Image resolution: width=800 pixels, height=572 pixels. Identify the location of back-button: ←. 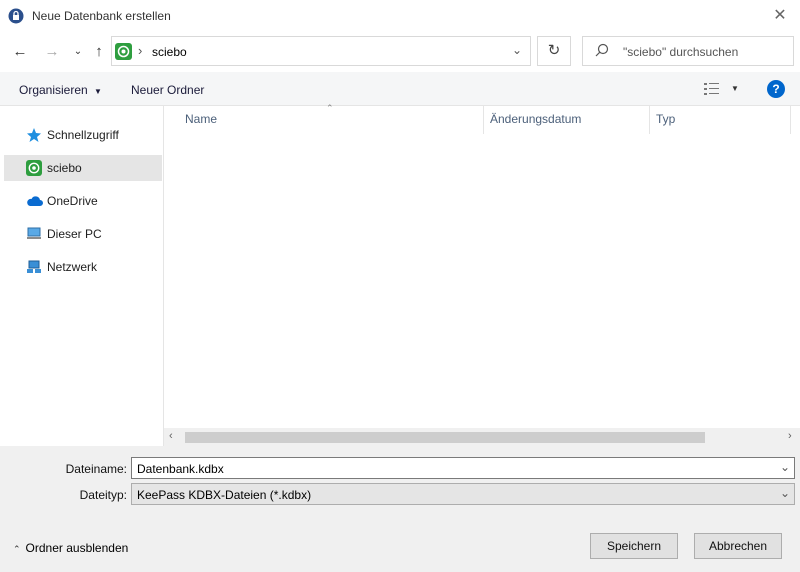
(20, 52).